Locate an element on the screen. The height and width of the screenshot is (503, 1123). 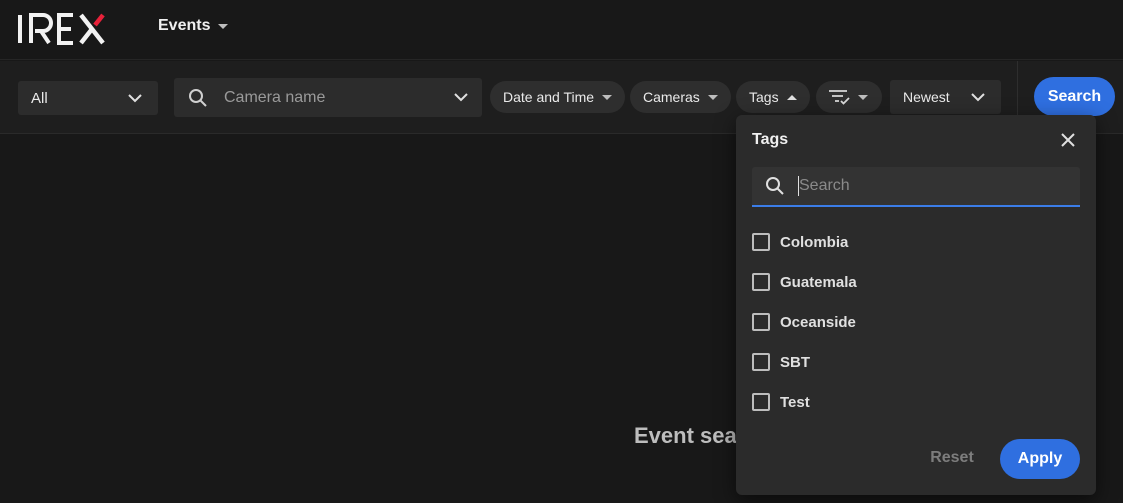
sort-select-value: Newest is located at coordinates (926, 97).